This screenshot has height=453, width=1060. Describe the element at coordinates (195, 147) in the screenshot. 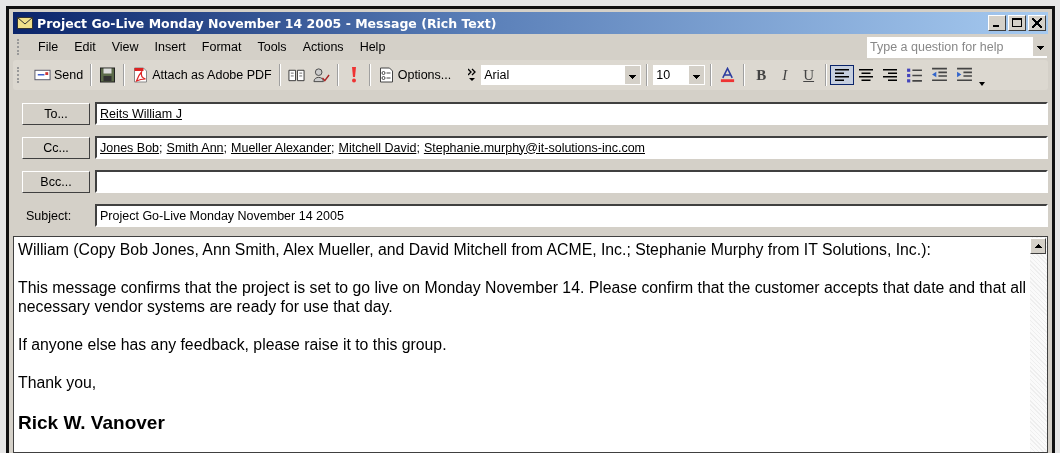

I see `recipient-name: Smith Ann` at that location.